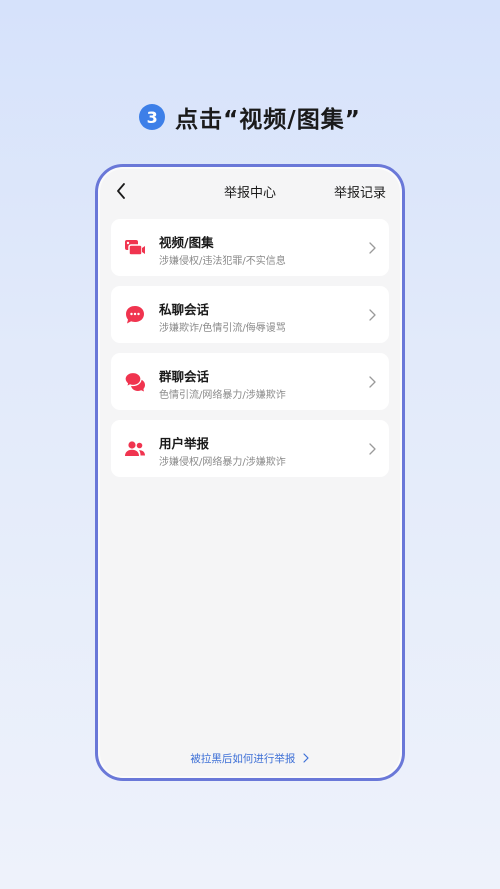 Image resolution: width=500 pixels, height=889 pixels. I want to click on step-instruction: 点击“视频/图集”, so click(268, 120).